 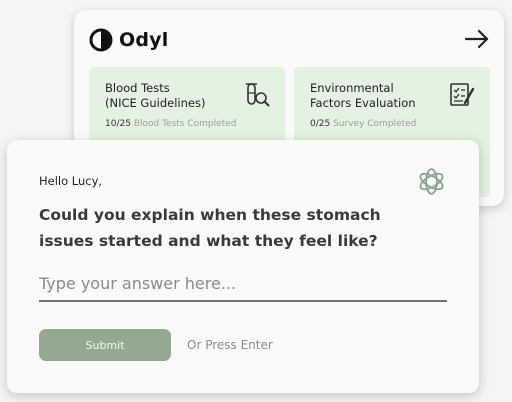 What do you see at coordinates (230, 345) in the screenshot?
I see `enter-hint: Or Press Enter` at bounding box center [230, 345].